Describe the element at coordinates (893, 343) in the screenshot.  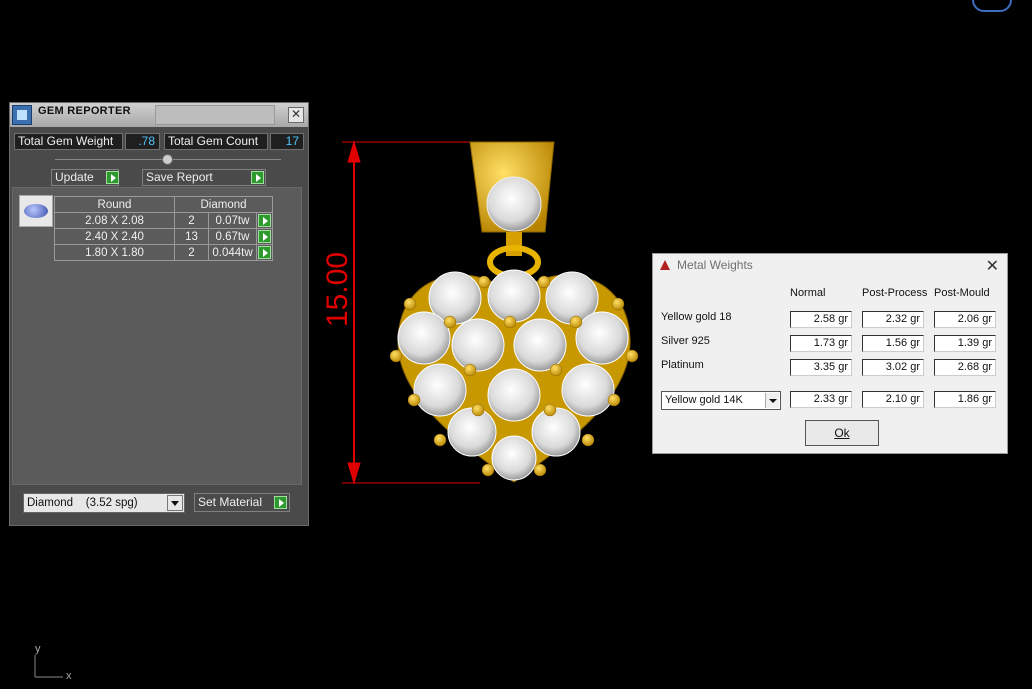
I see `post-process-weight-field: 1.56 gr` at that location.